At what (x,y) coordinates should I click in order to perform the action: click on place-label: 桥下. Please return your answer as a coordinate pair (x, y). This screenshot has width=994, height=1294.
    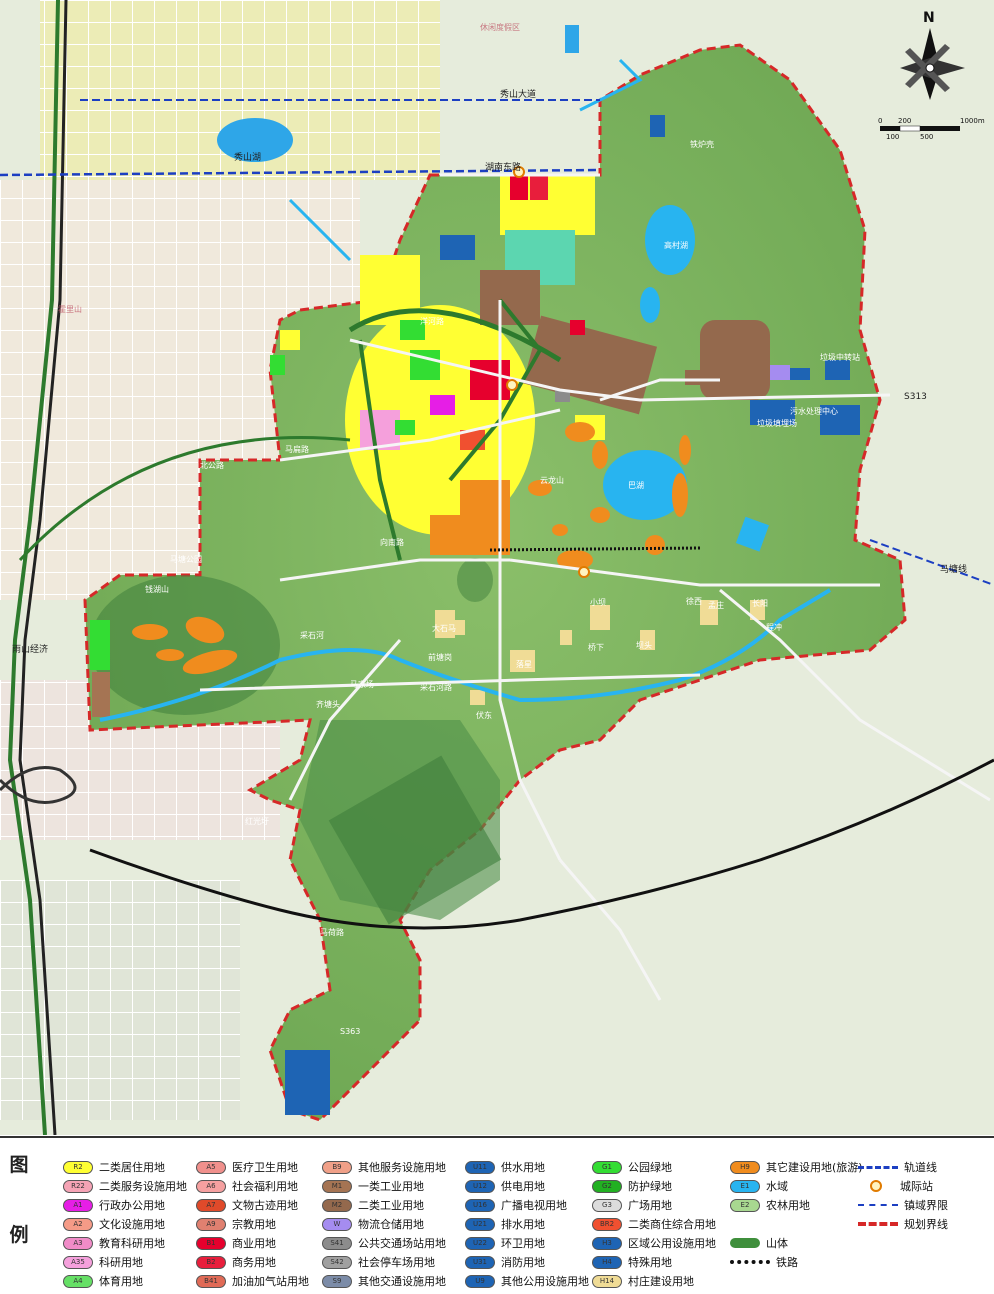
    Looking at the image, I should click on (596, 647).